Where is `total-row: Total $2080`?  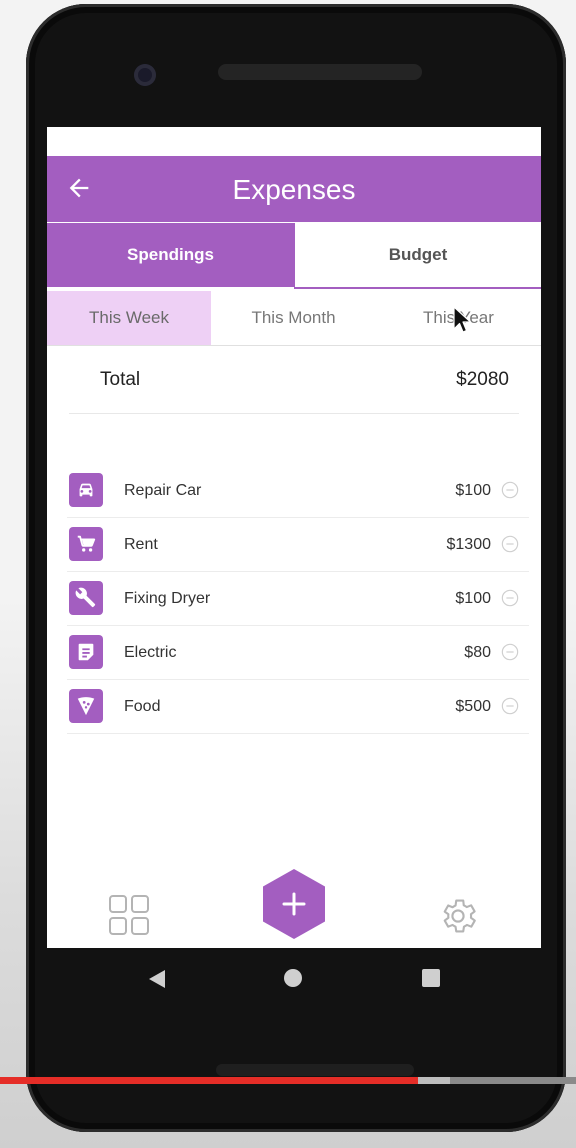
total-row: Total $2080 is located at coordinates (294, 381).